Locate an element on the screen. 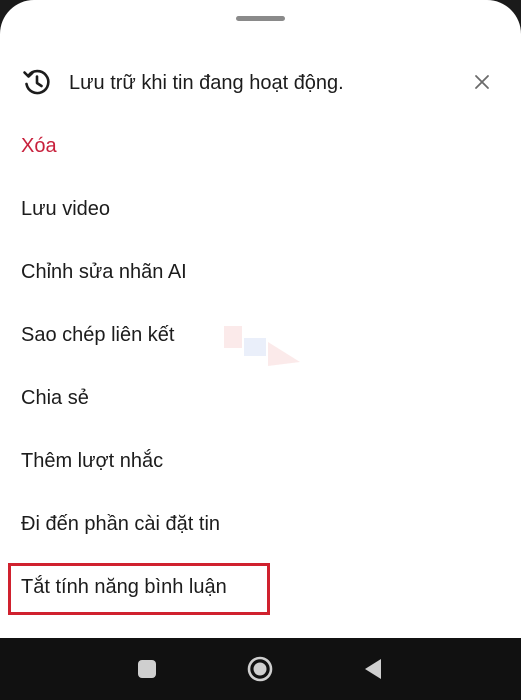 This screenshot has width=521, height=700. menu-item-add-mention: Thêm lượt nhắc is located at coordinates (92, 461).